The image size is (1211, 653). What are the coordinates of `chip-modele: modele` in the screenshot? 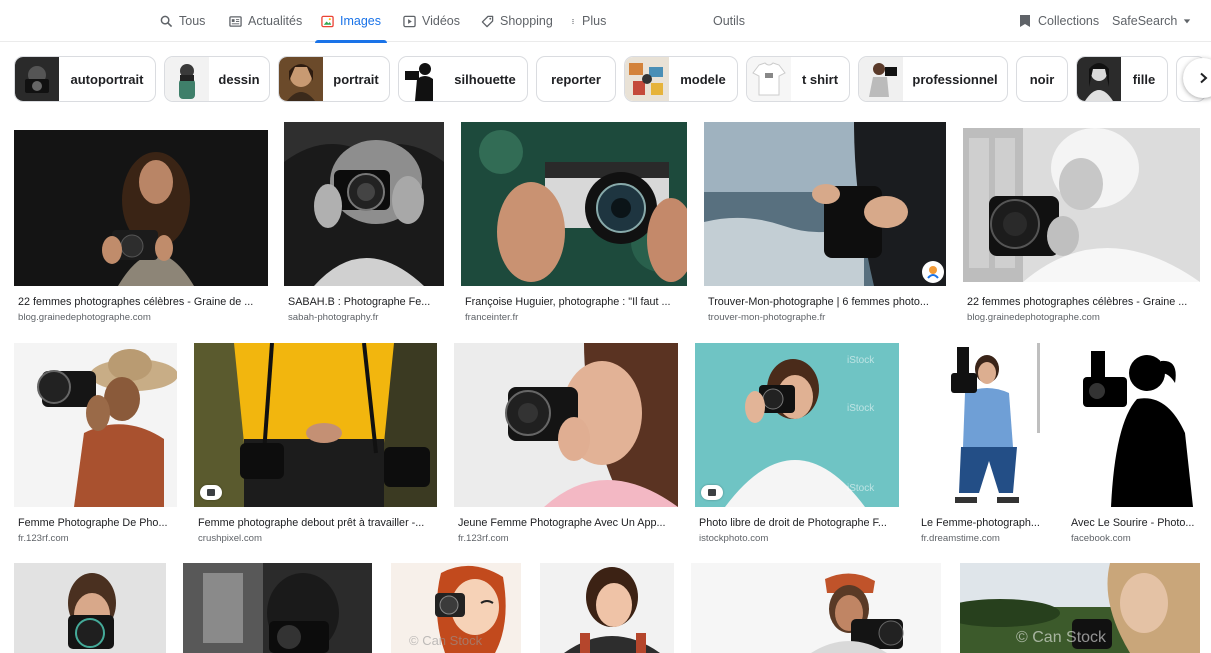 It's located at (681, 79).